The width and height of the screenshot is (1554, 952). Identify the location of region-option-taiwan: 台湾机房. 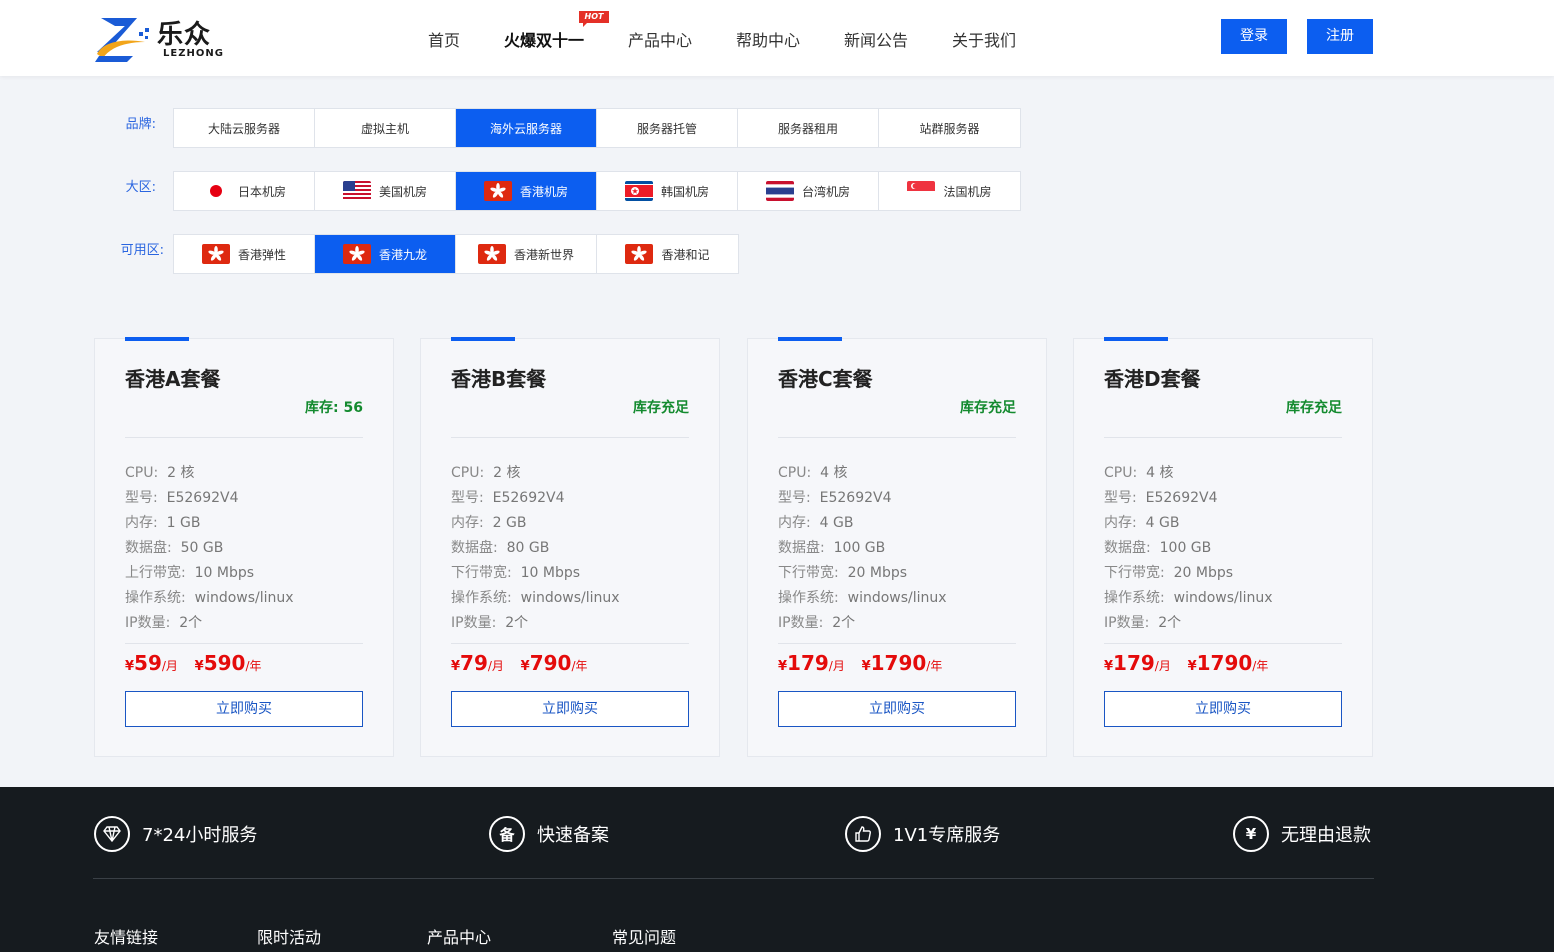
(808, 191).